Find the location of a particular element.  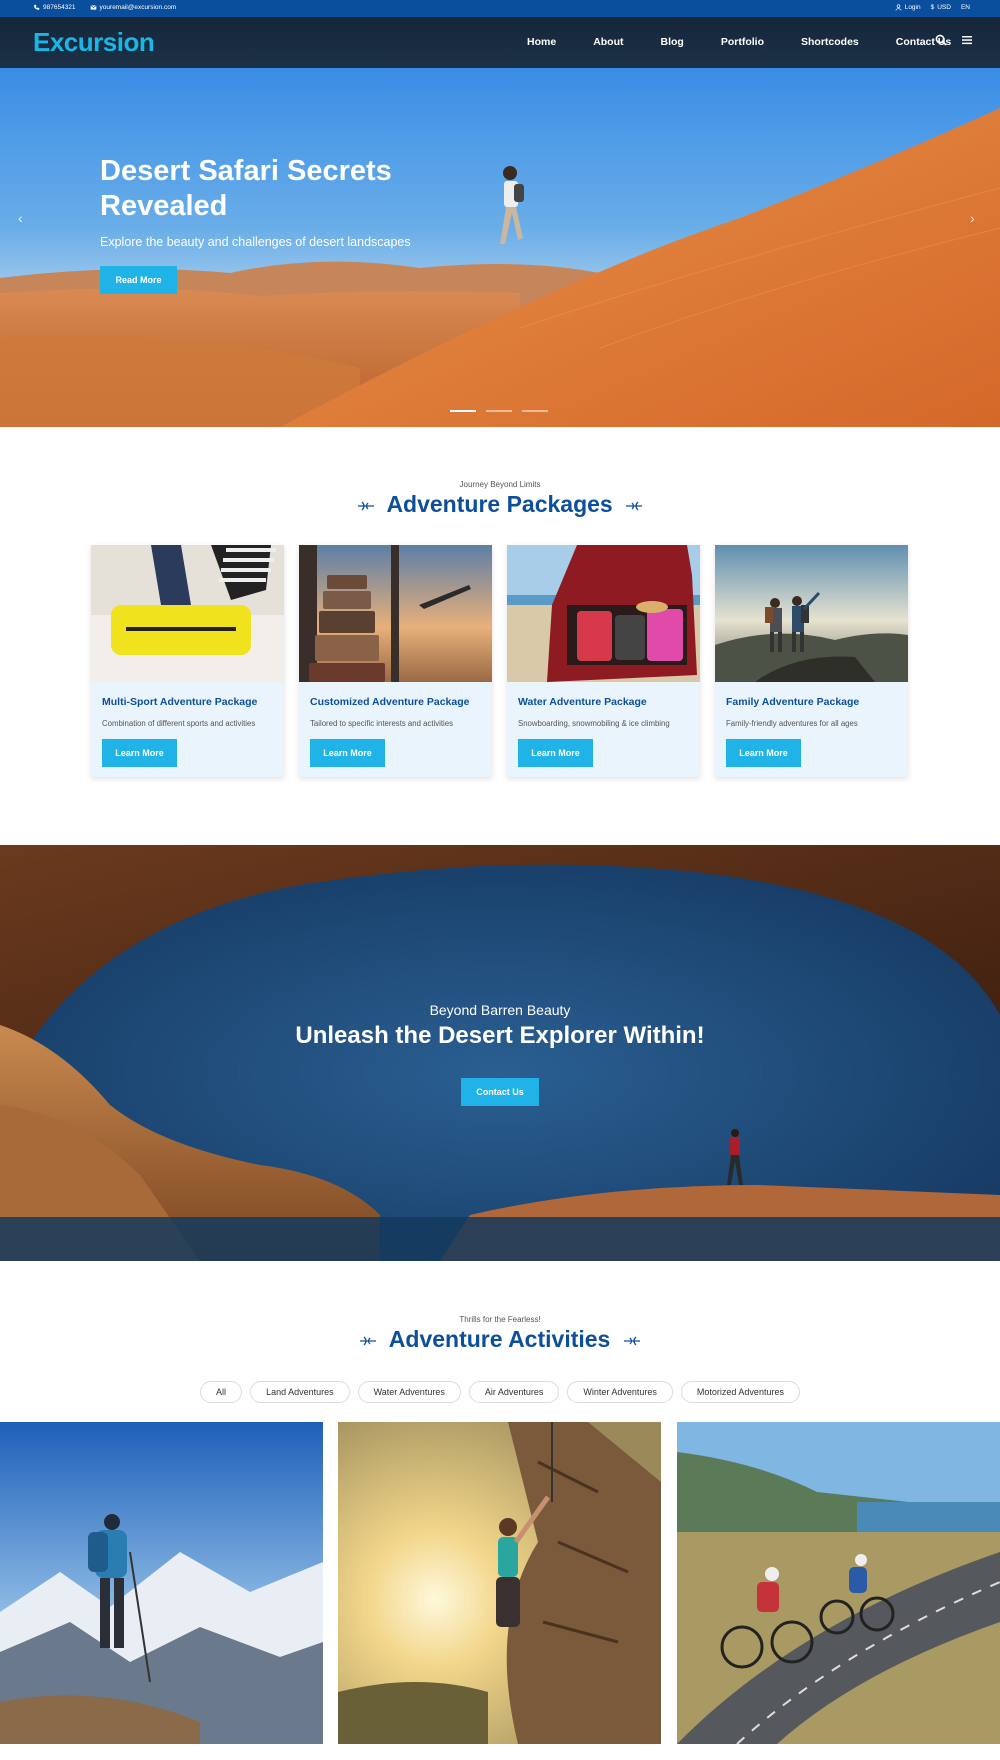

activity-card-hiking is located at coordinates (161, 1583).